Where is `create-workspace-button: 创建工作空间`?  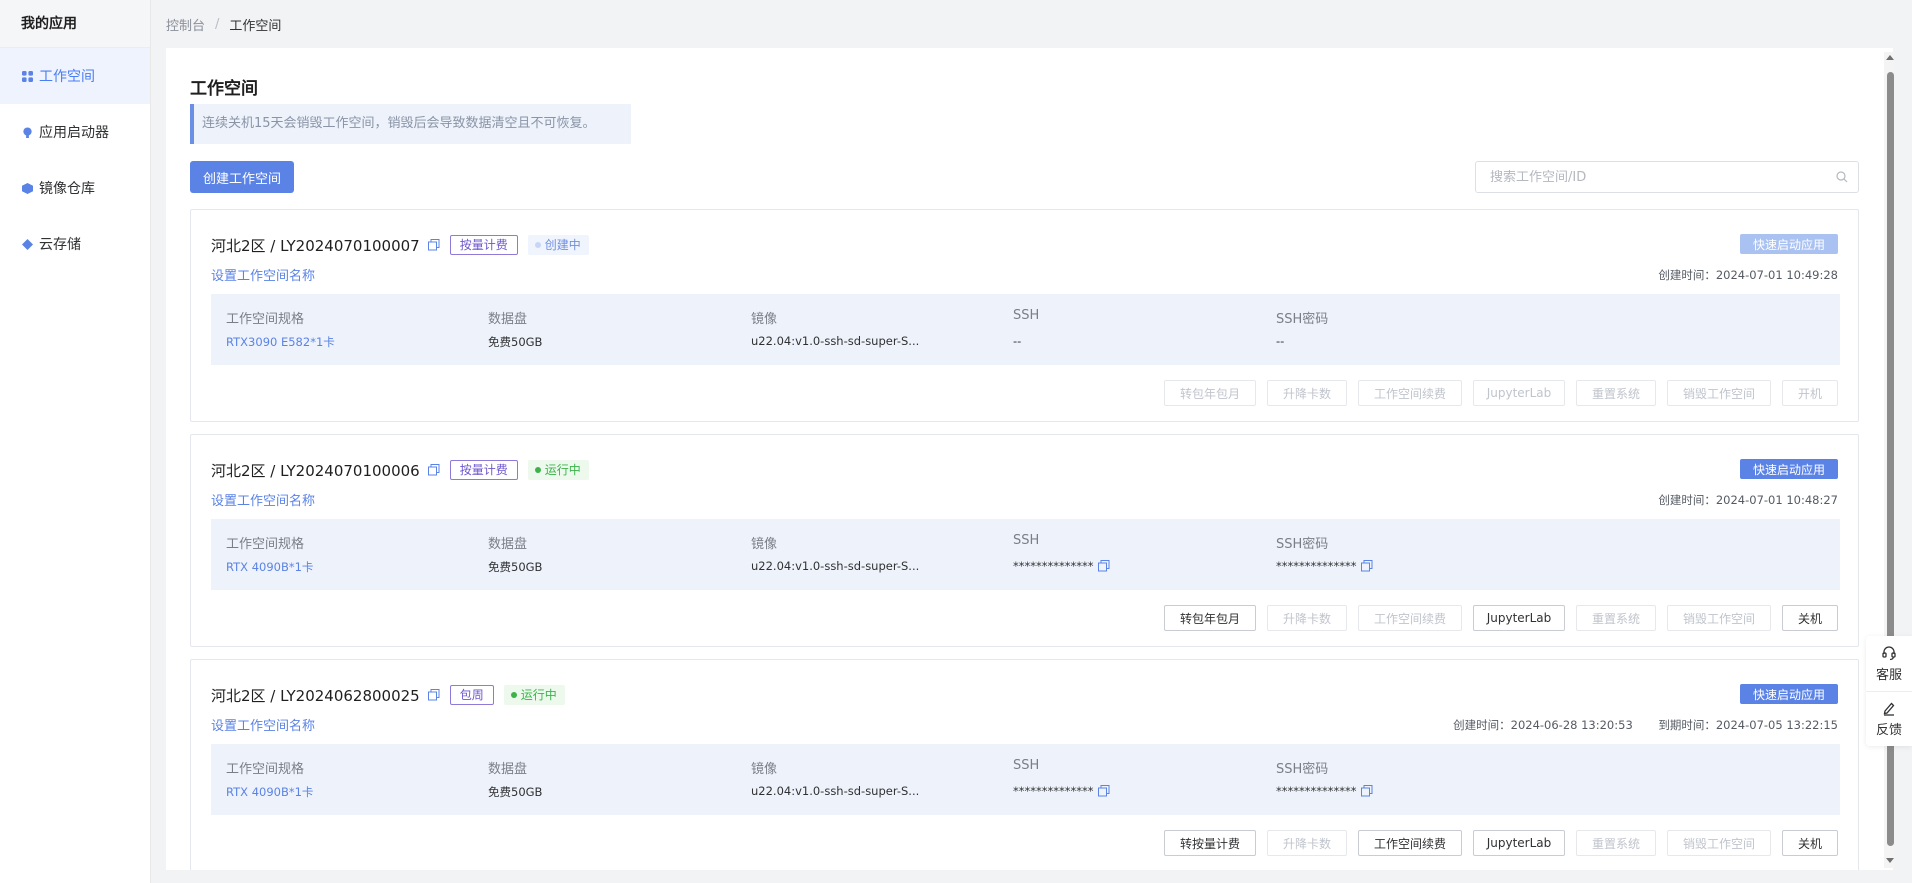
create-workspace-button: 创建工作空间 is located at coordinates (242, 177).